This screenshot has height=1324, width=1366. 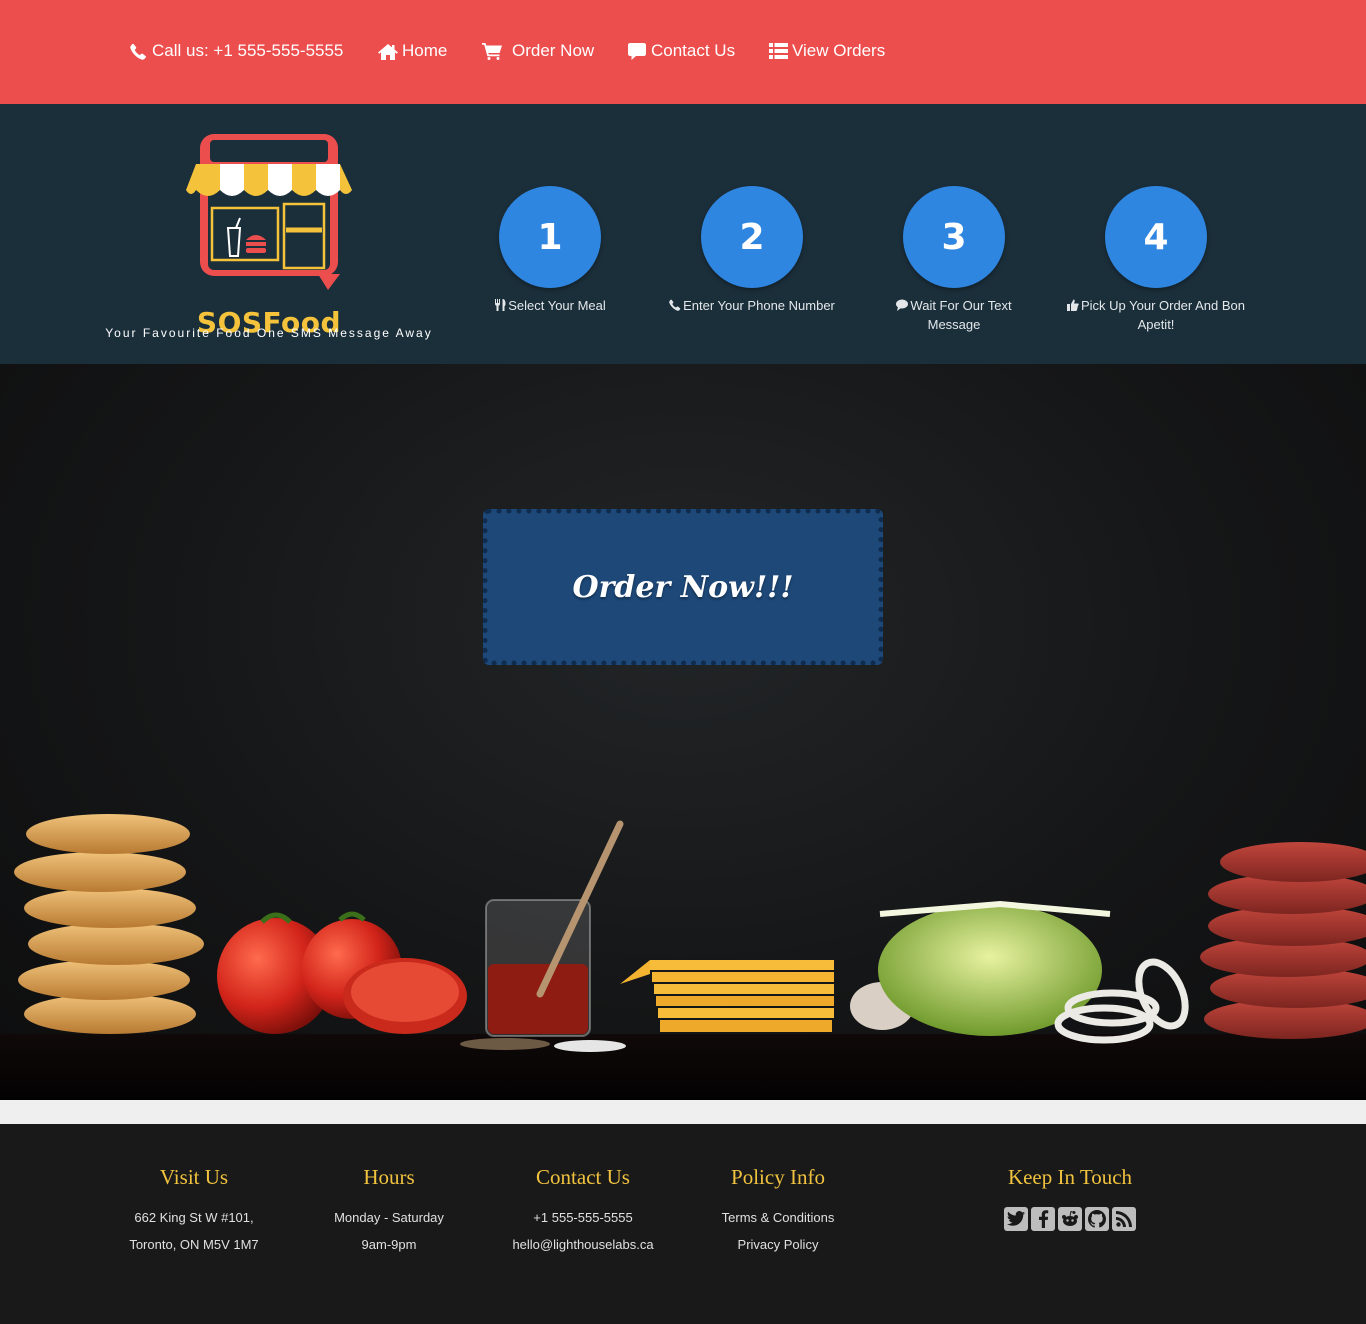 What do you see at coordinates (683, 587) in the screenshot?
I see `order-now-button: Order Now!!!` at bounding box center [683, 587].